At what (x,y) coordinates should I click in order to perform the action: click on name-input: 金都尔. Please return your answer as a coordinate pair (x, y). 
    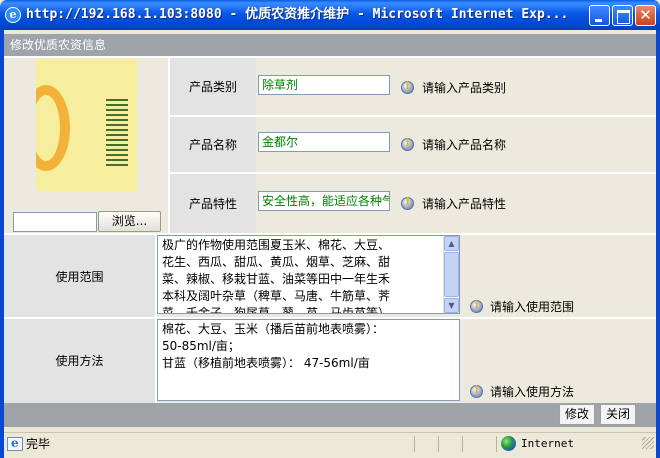
    Looking at the image, I should click on (324, 142).